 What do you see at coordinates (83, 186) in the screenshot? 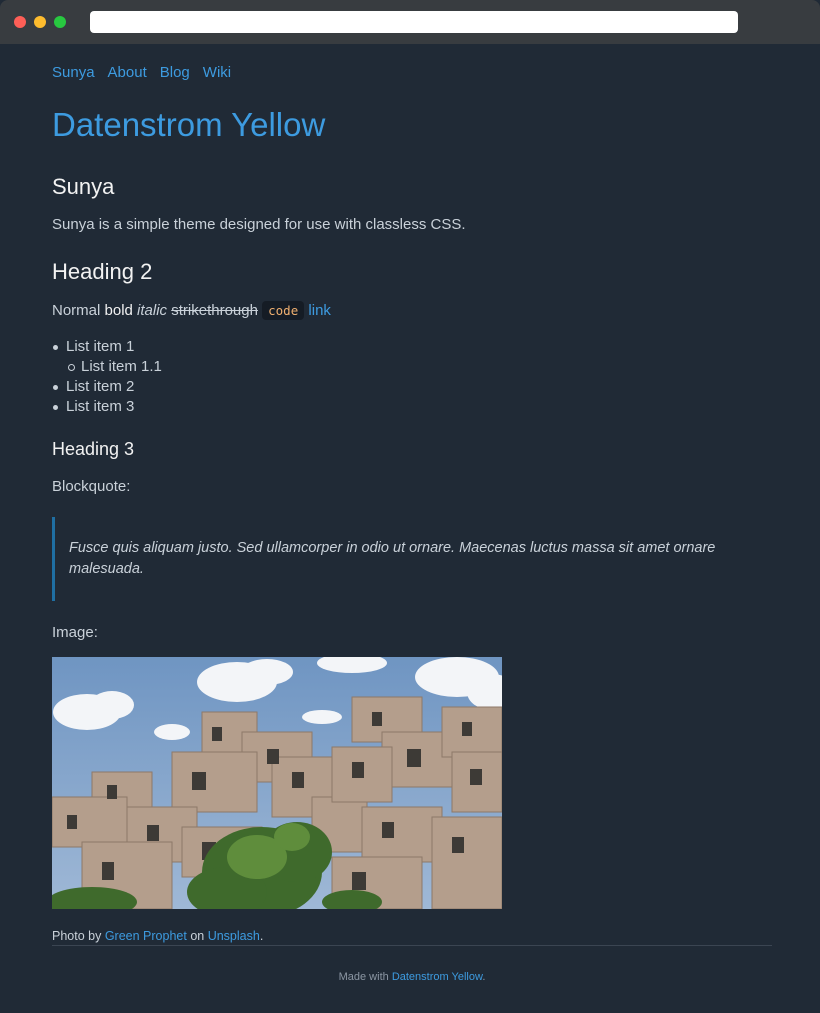
I see `page-heading: Sunya` at bounding box center [83, 186].